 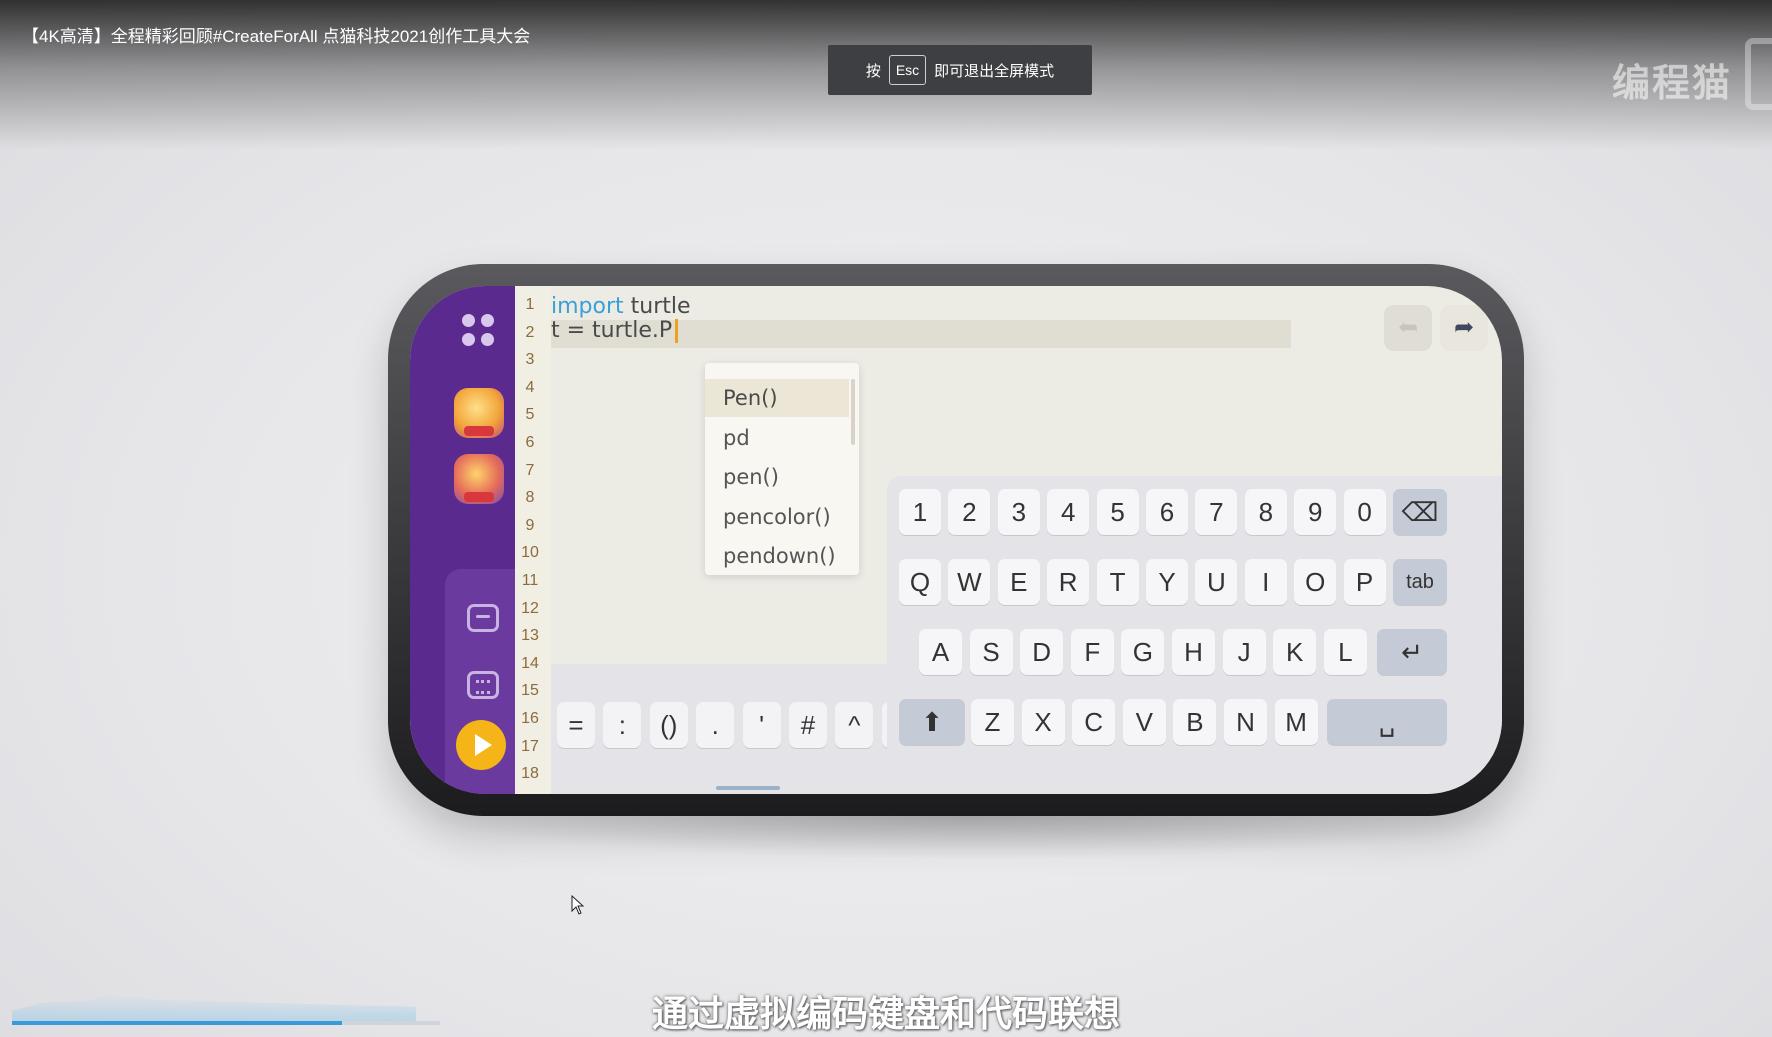 I want to click on letter-key: L, so click(x=1345, y=652).